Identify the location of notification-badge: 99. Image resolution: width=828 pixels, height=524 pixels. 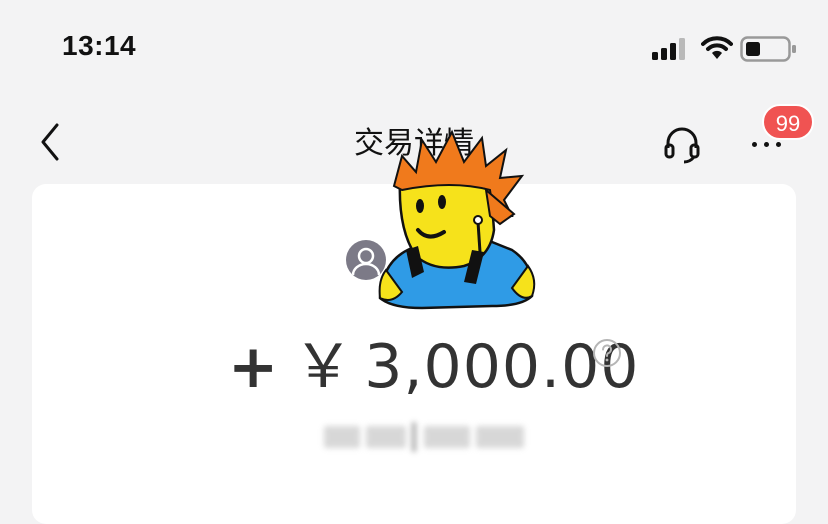
(788, 122).